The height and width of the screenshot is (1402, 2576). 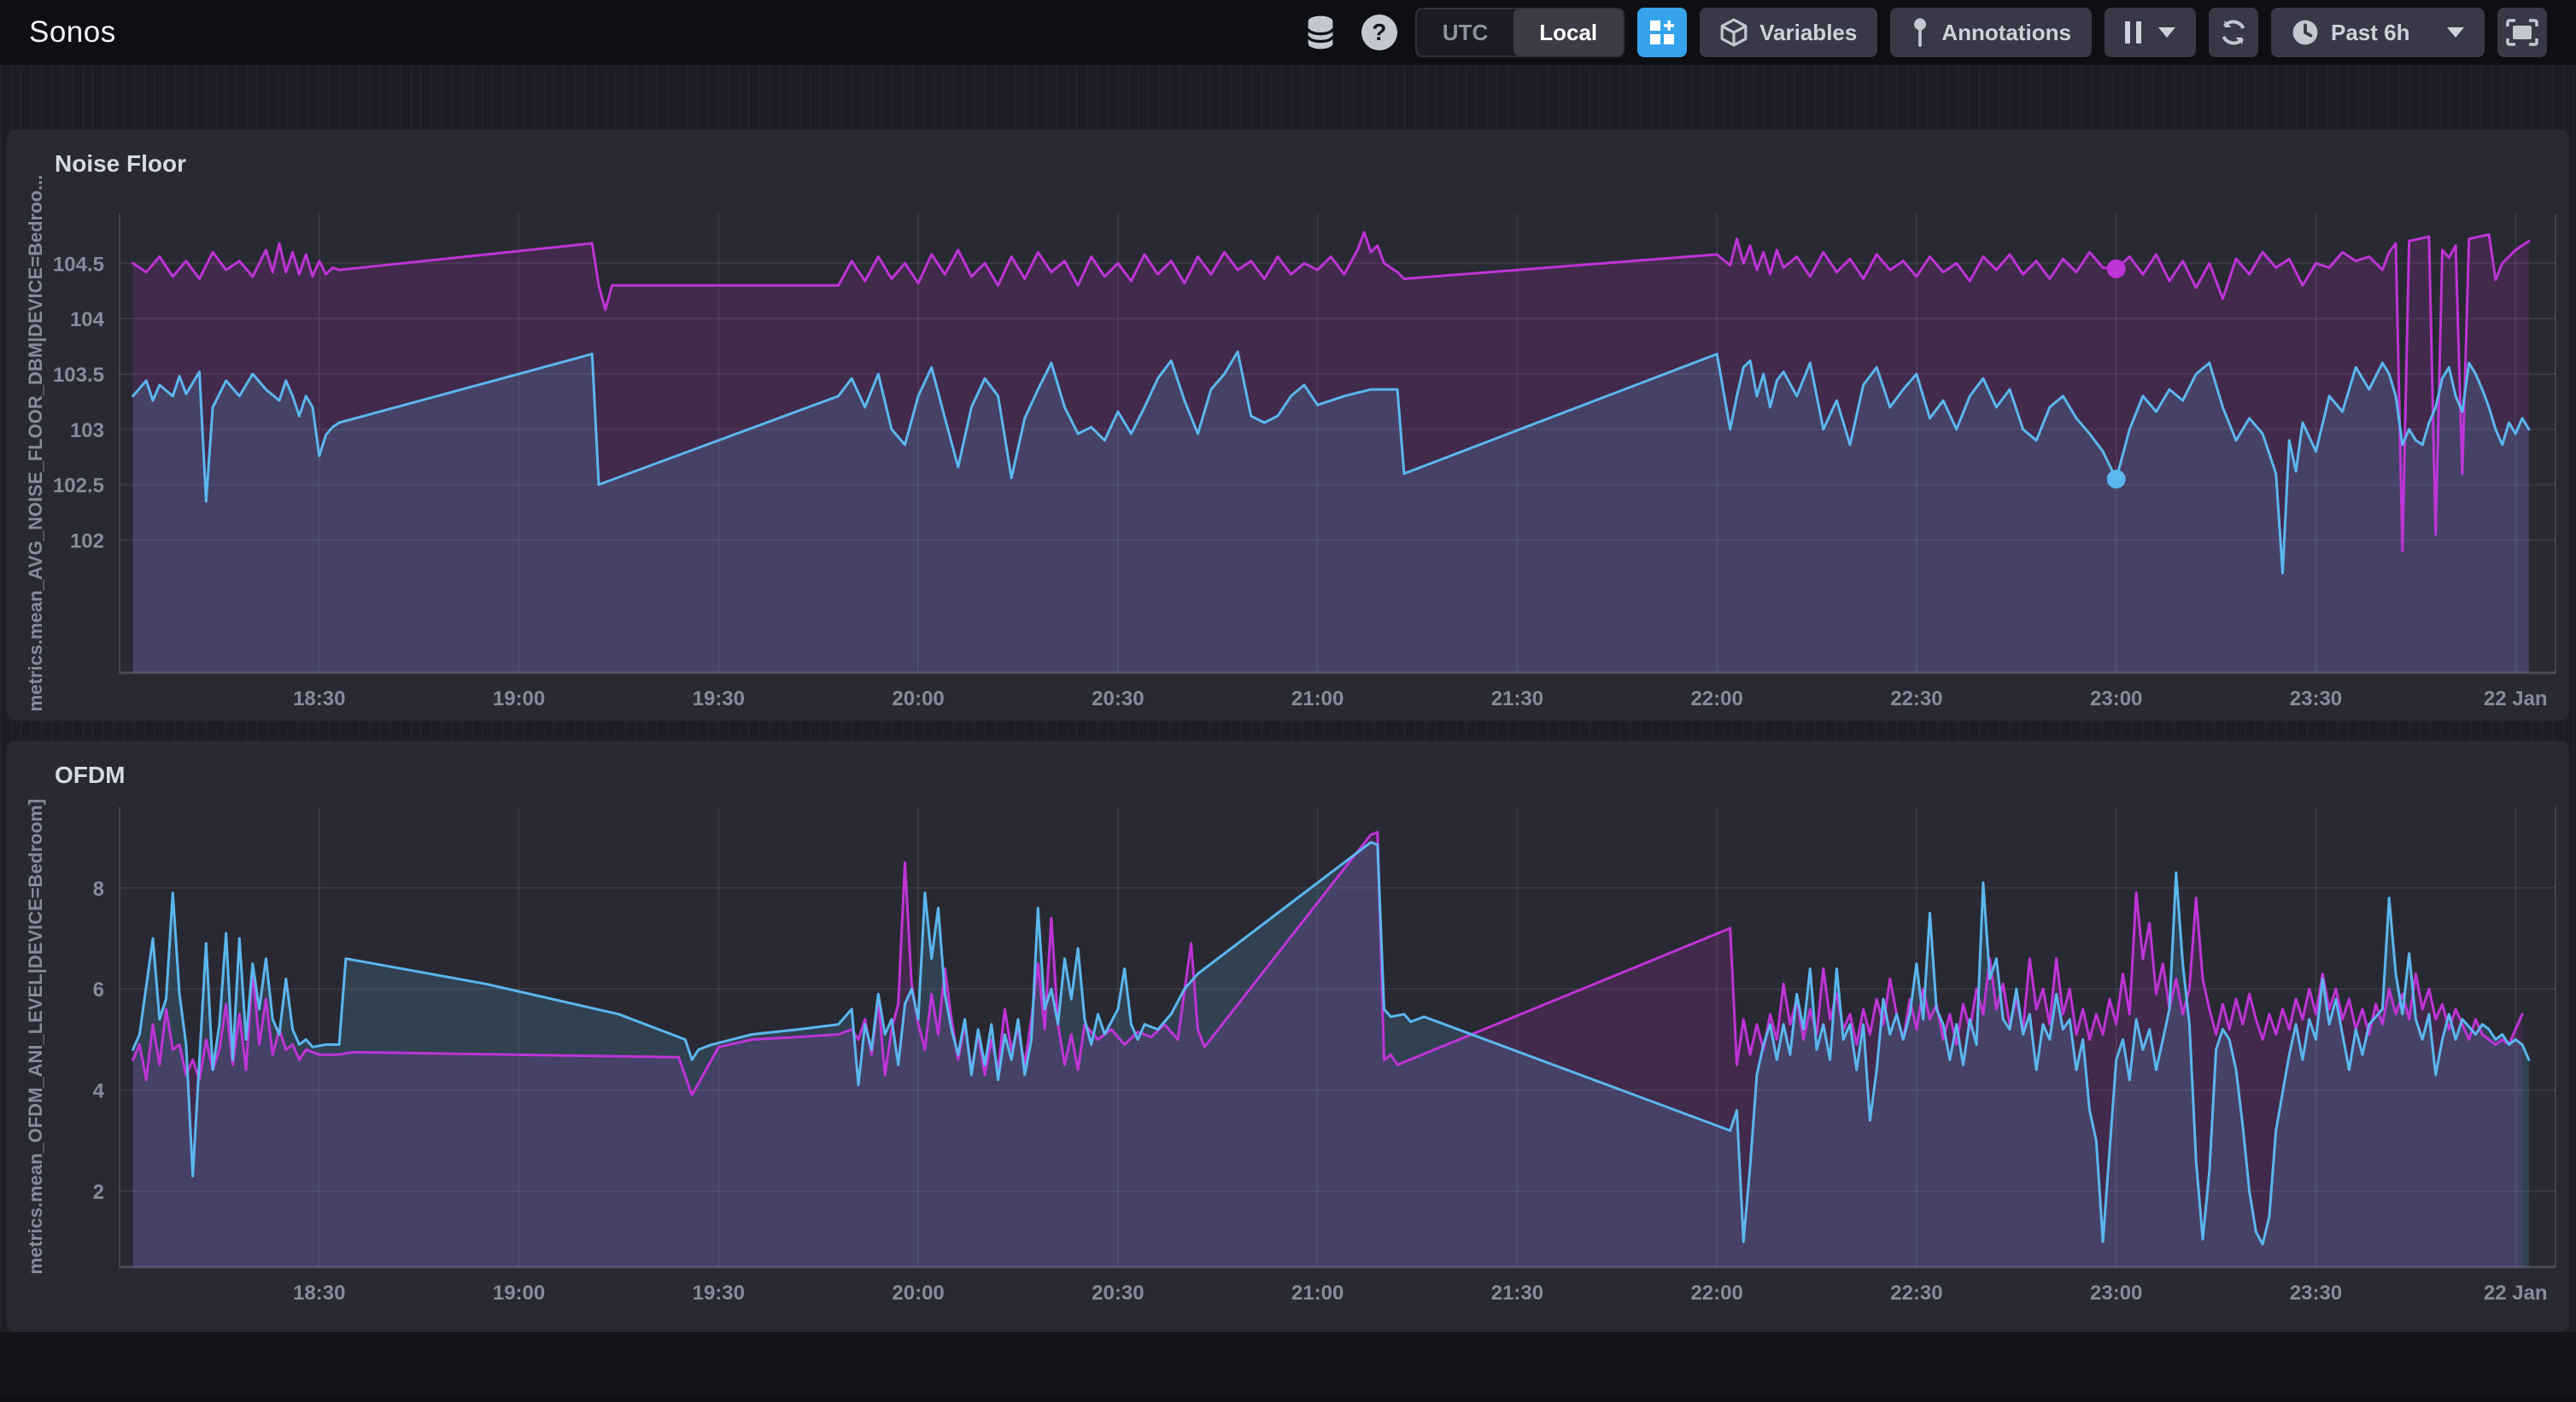 I want to click on dashboard-title: Sonos, so click(x=72, y=32).